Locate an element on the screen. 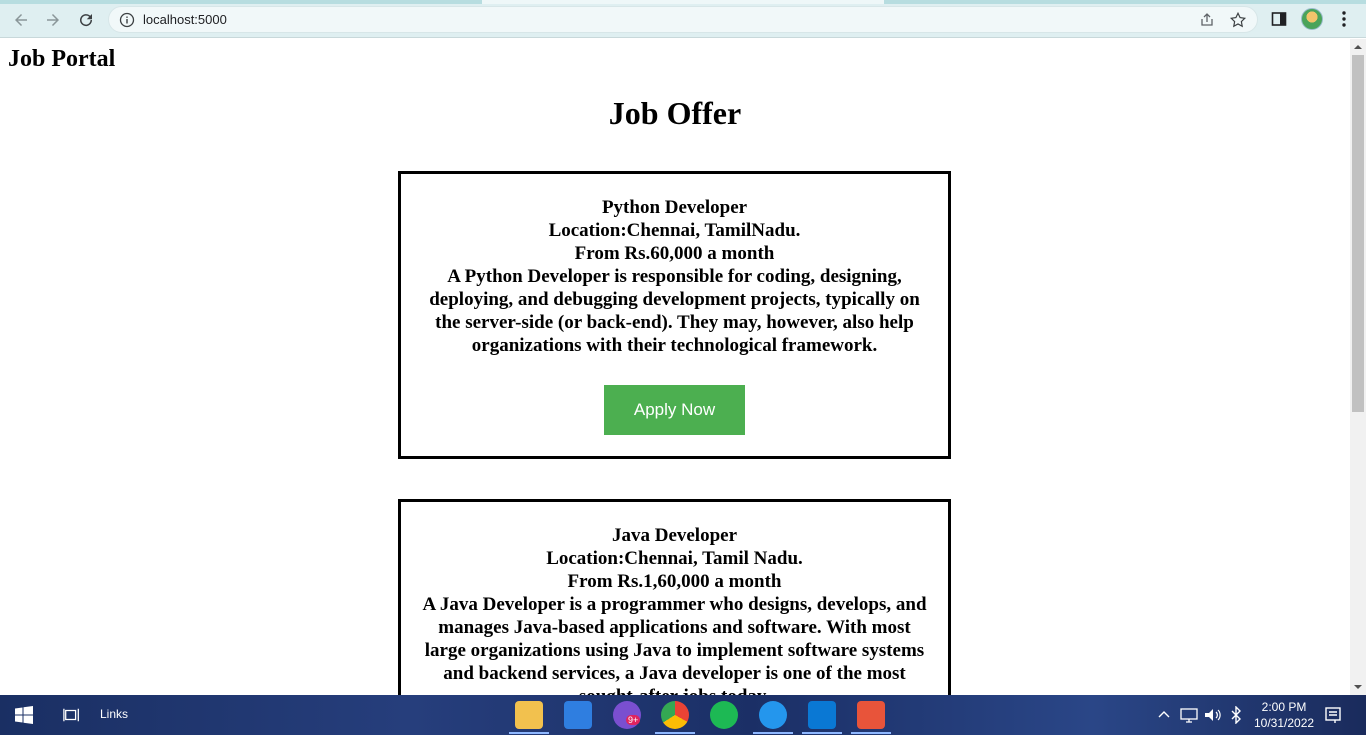 Image resolution: width=1366 pixels, height=735 pixels. chrome-browser-icon is located at coordinates (675, 715).